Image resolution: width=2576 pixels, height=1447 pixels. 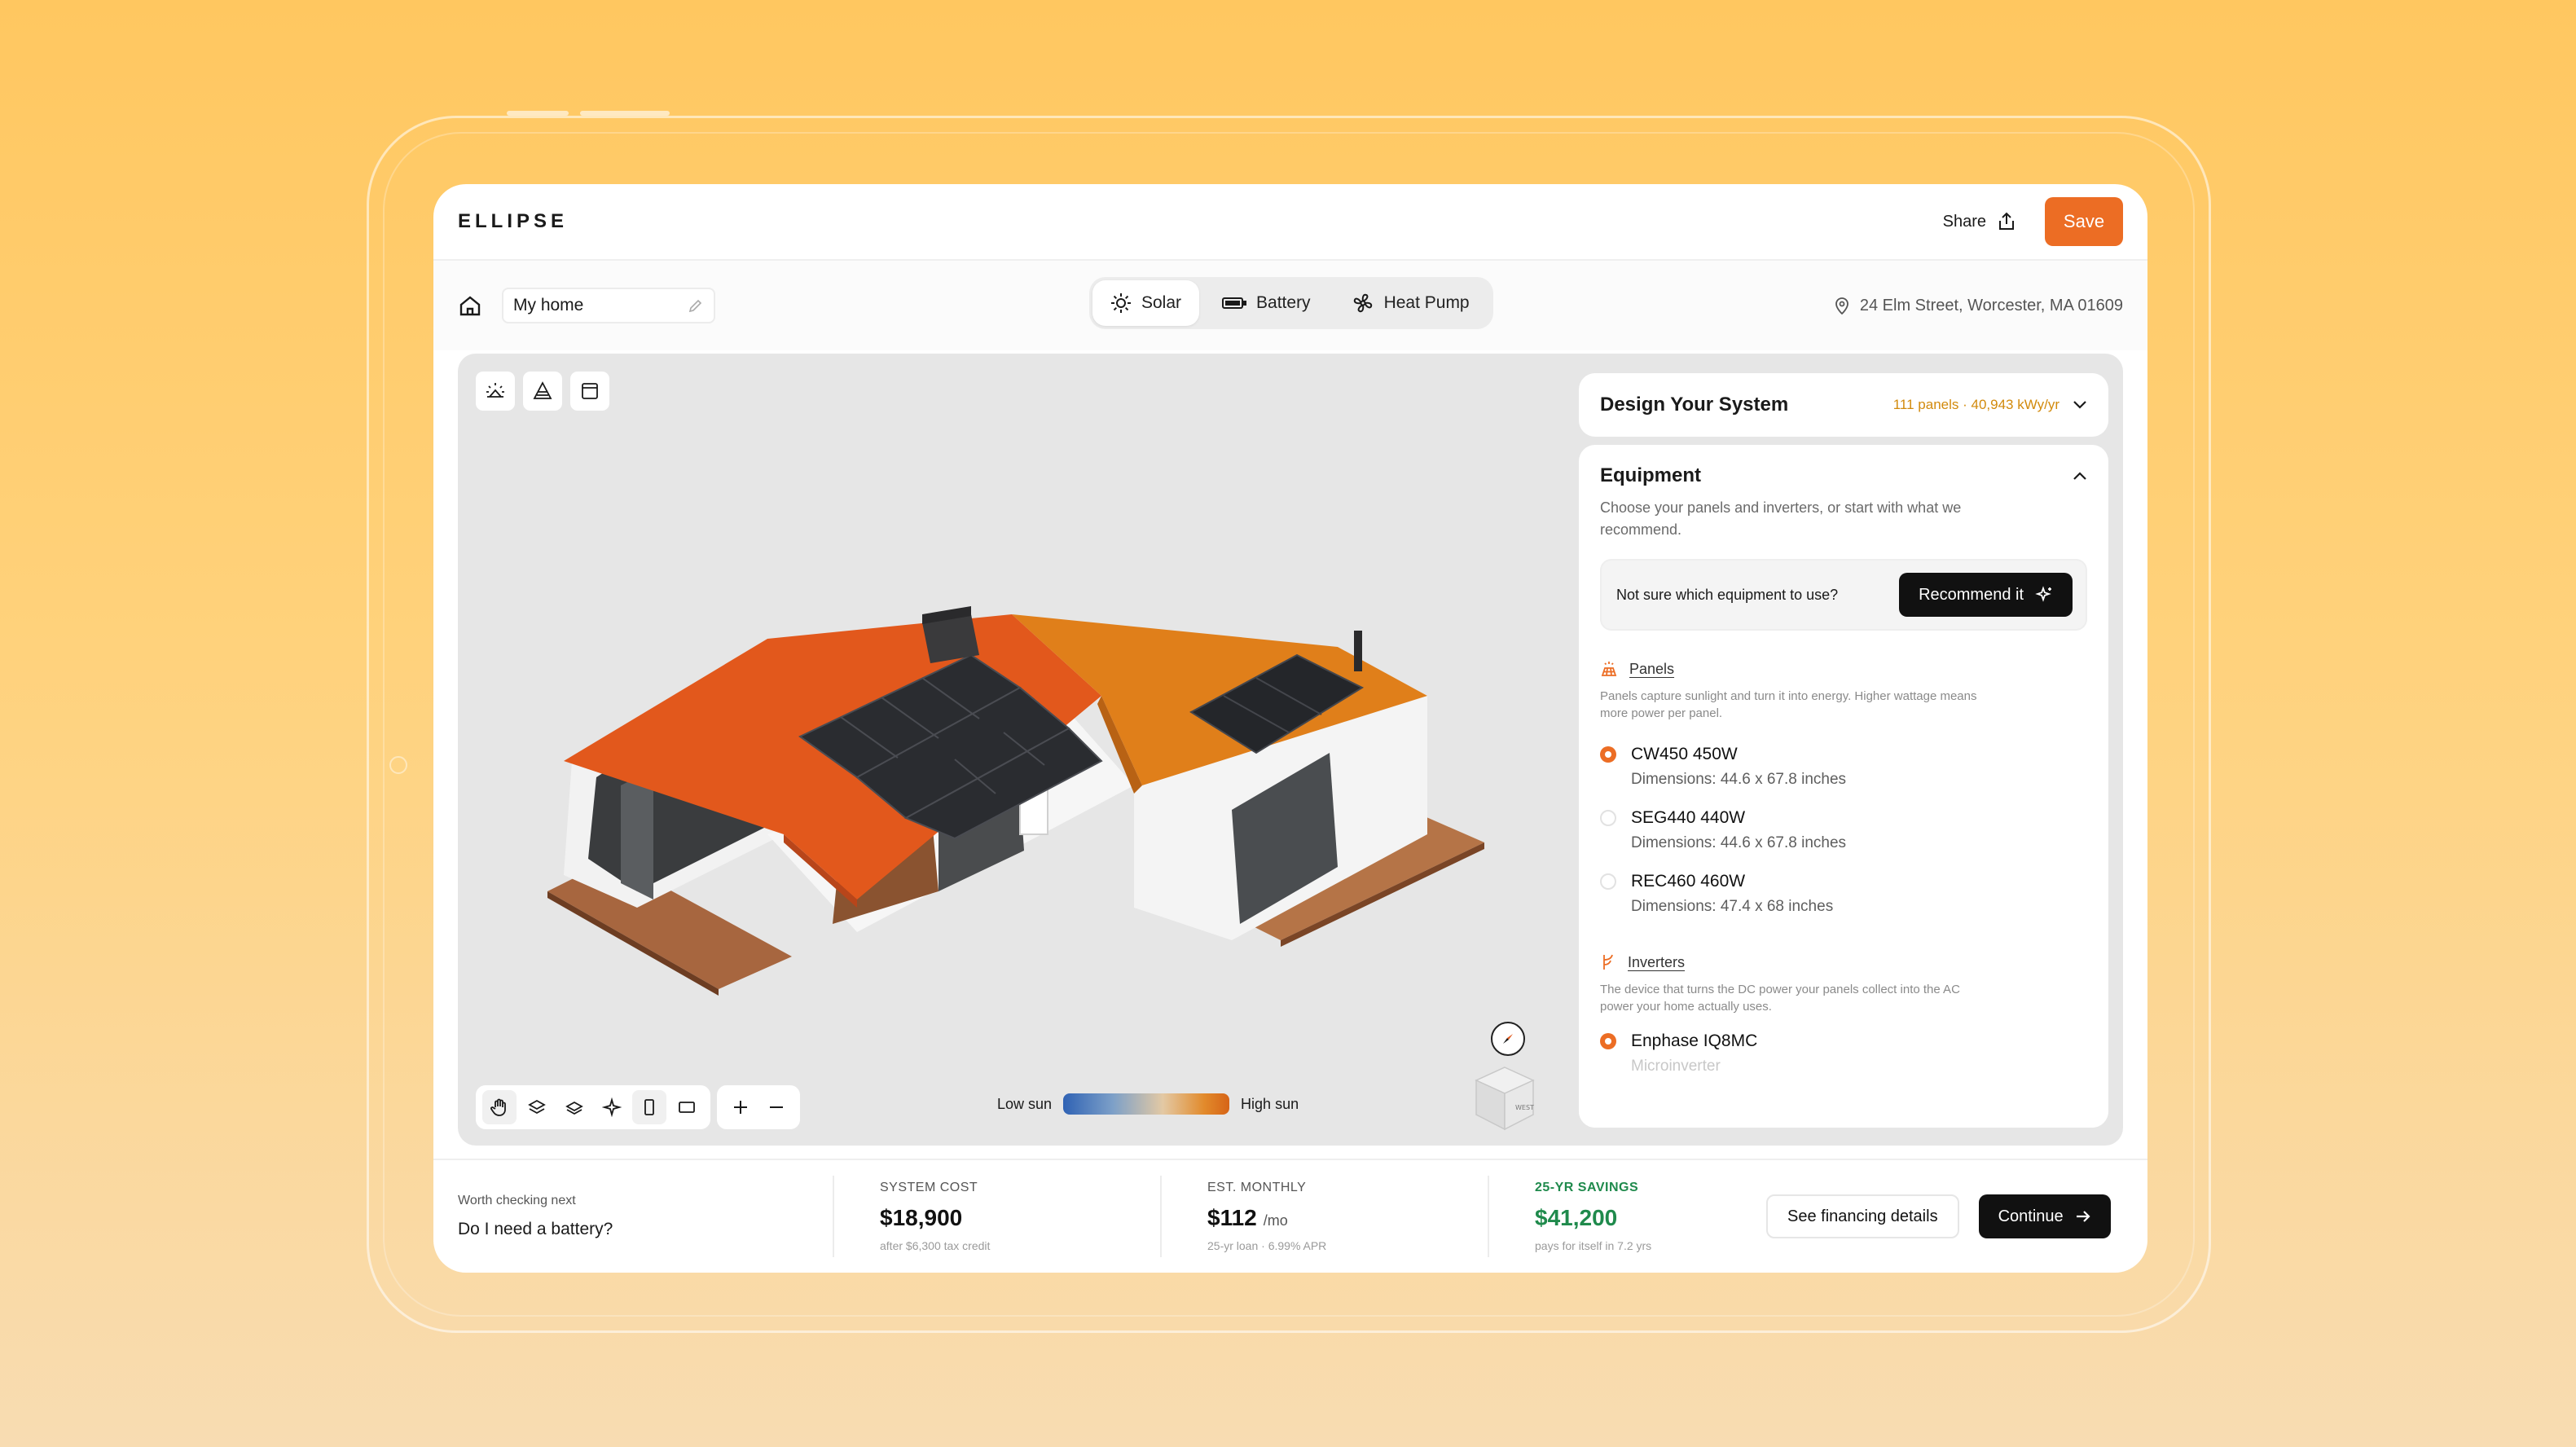 What do you see at coordinates (1971, 594) in the screenshot?
I see `recommend-label: Recommend it` at bounding box center [1971, 594].